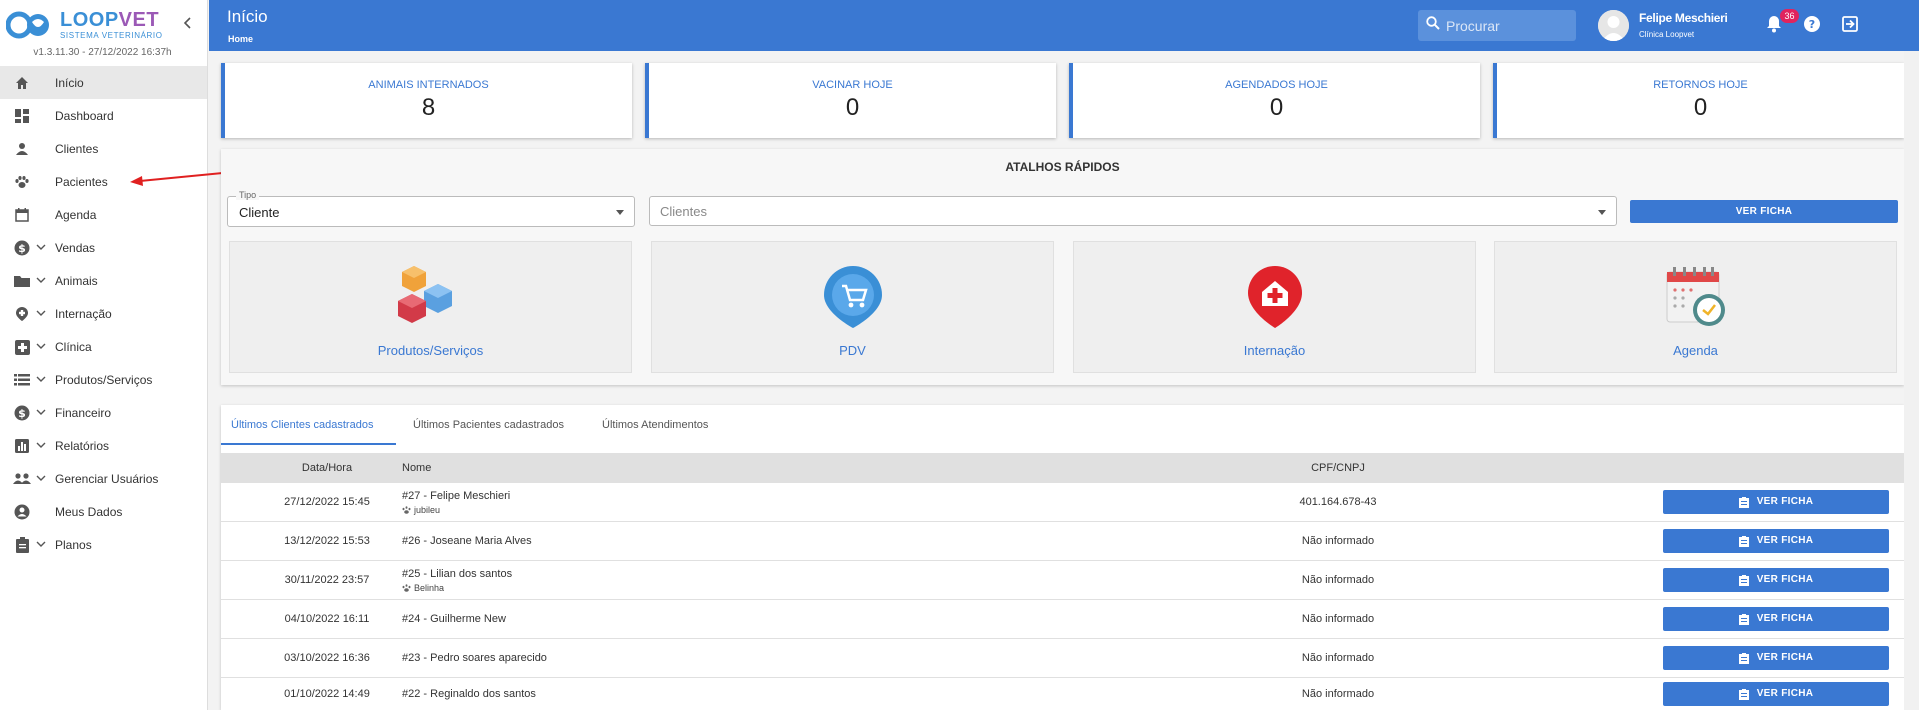  I want to click on sidebar-item-internacao: Internação, so click(103, 313).